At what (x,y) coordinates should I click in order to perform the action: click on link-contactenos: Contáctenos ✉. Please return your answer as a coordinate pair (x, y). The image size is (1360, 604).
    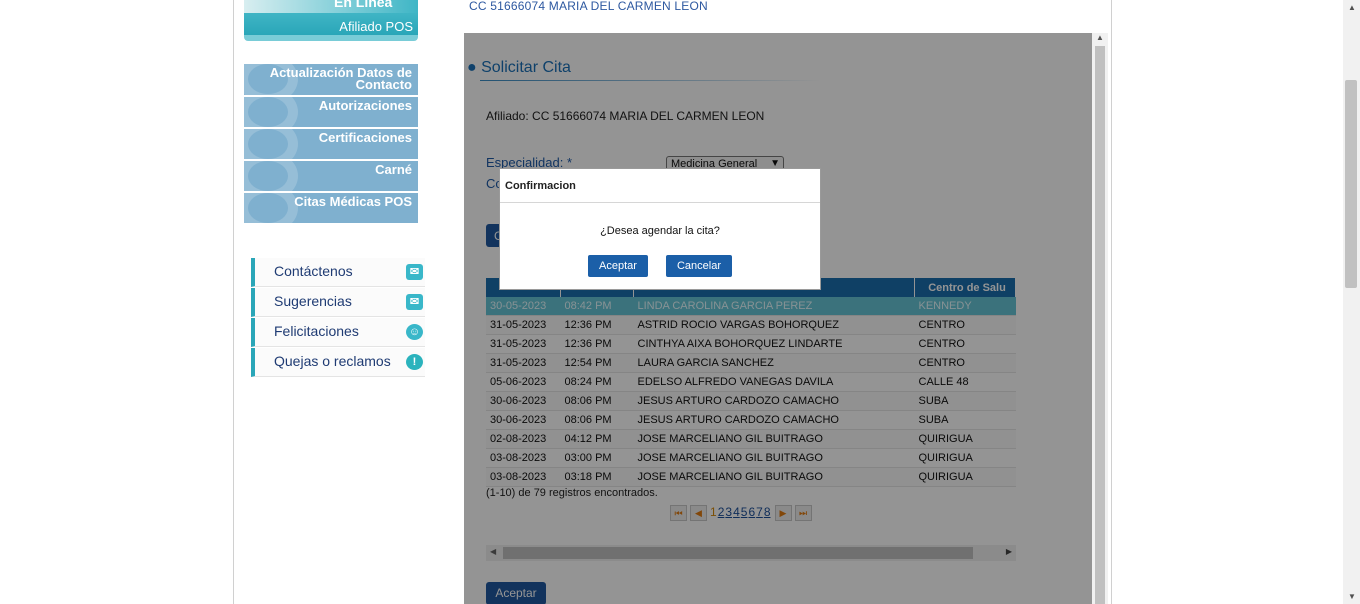
    Looking at the image, I should click on (338, 272).